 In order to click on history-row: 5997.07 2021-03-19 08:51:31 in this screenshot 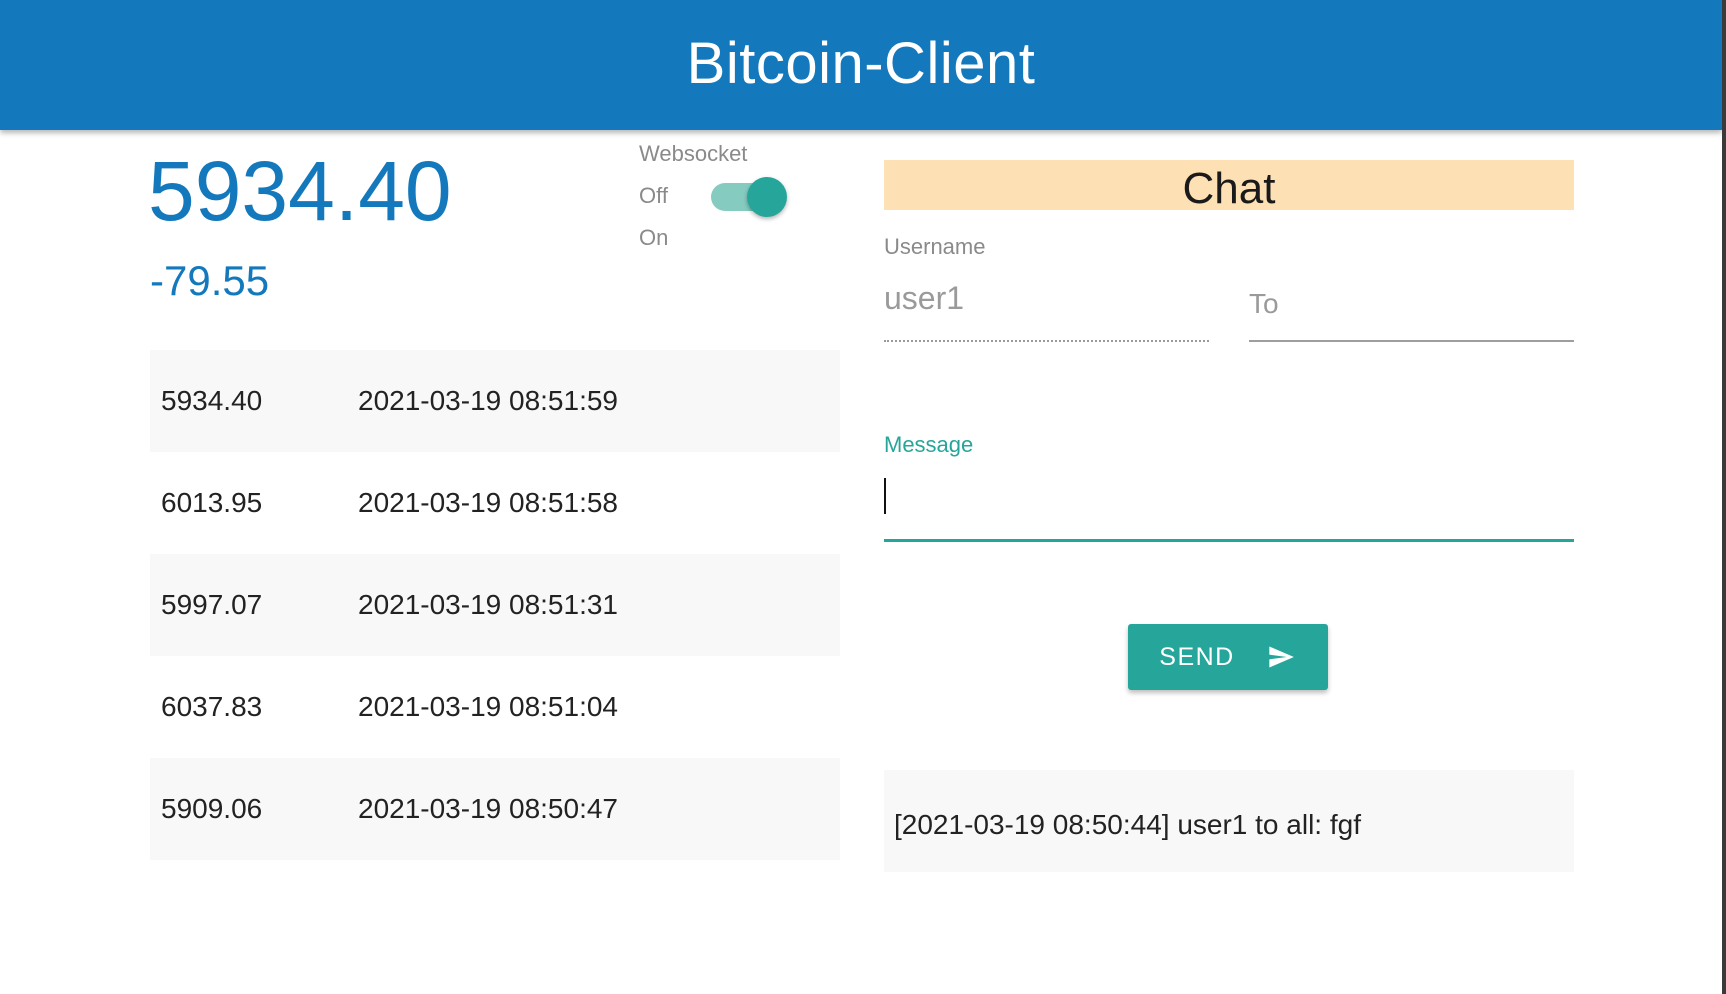, I will do `click(495, 605)`.